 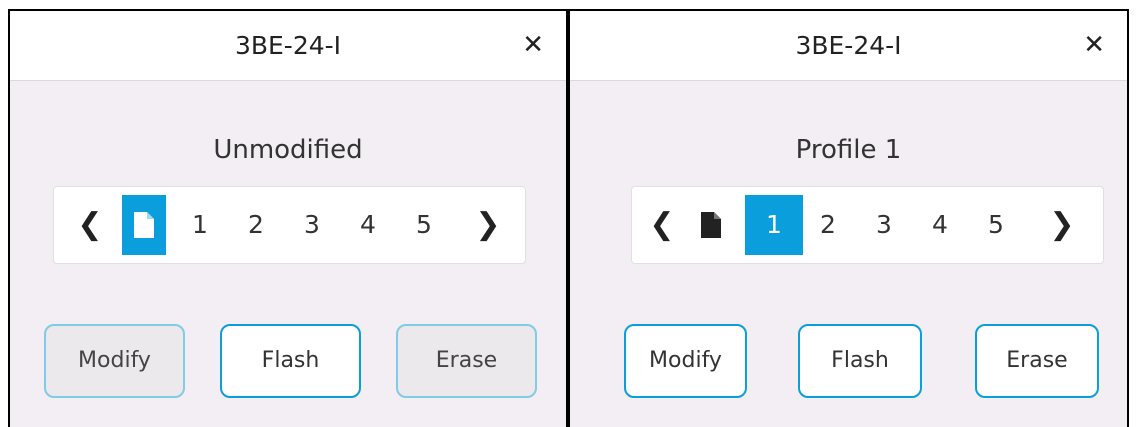 I want to click on profile-status-label: Profile 1, so click(x=848, y=150).